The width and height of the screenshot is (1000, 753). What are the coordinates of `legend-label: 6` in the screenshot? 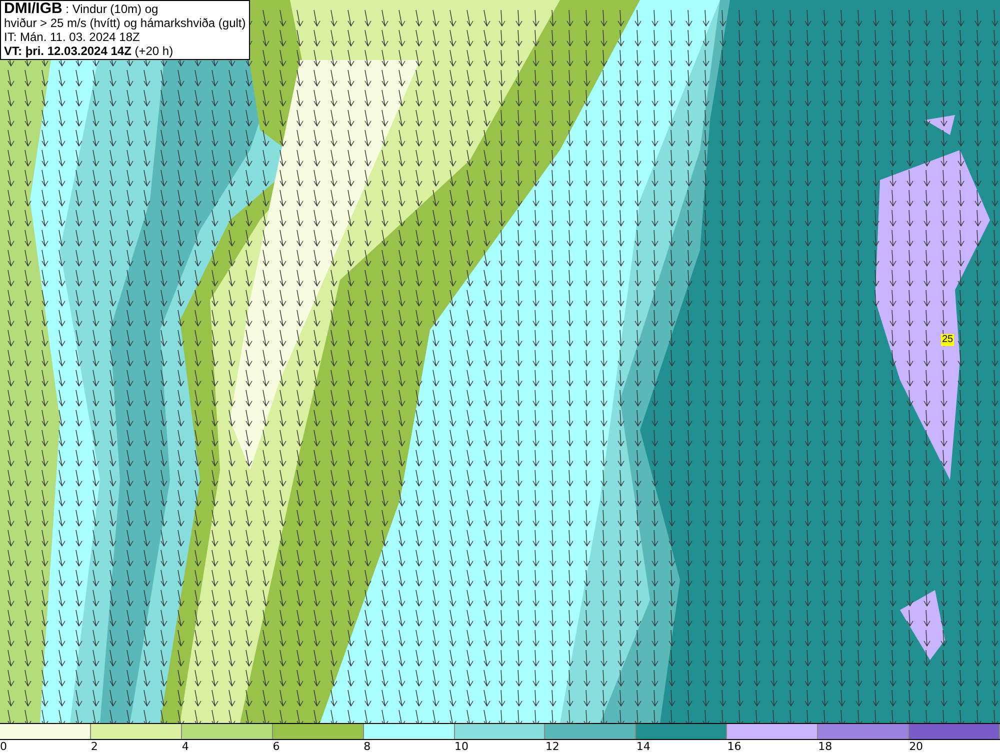 It's located at (276, 746).